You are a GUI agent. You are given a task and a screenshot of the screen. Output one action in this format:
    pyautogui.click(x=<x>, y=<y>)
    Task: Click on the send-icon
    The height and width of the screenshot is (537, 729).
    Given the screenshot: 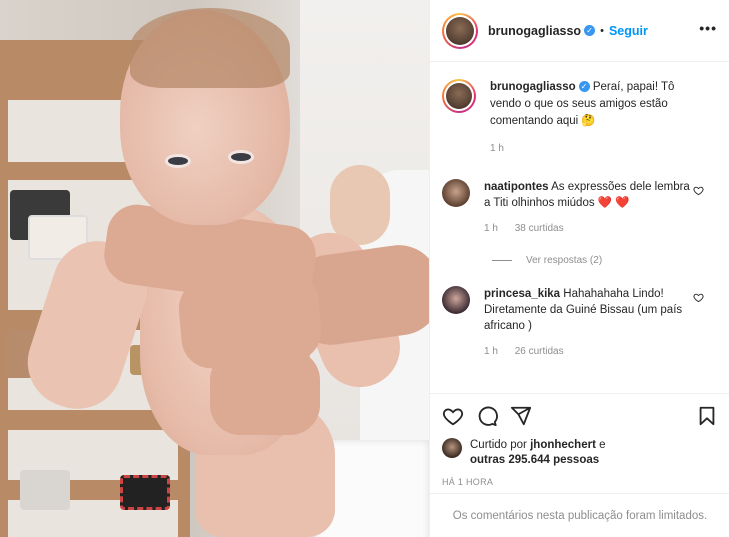 What is the action you would take?
    pyautogui.click(x=521, y=416)
    